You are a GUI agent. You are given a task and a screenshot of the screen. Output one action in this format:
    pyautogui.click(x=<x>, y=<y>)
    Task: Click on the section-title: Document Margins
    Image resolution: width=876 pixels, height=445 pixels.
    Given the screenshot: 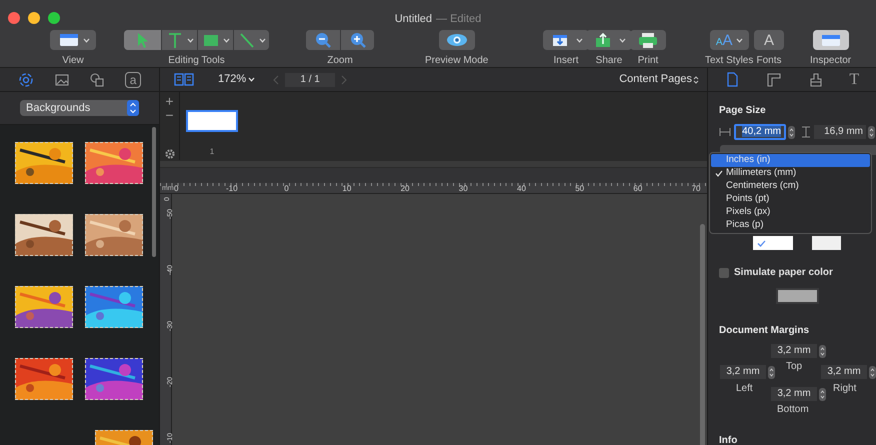 What is the action you would take?
    pyautogui.click(x=764, y=331)
    